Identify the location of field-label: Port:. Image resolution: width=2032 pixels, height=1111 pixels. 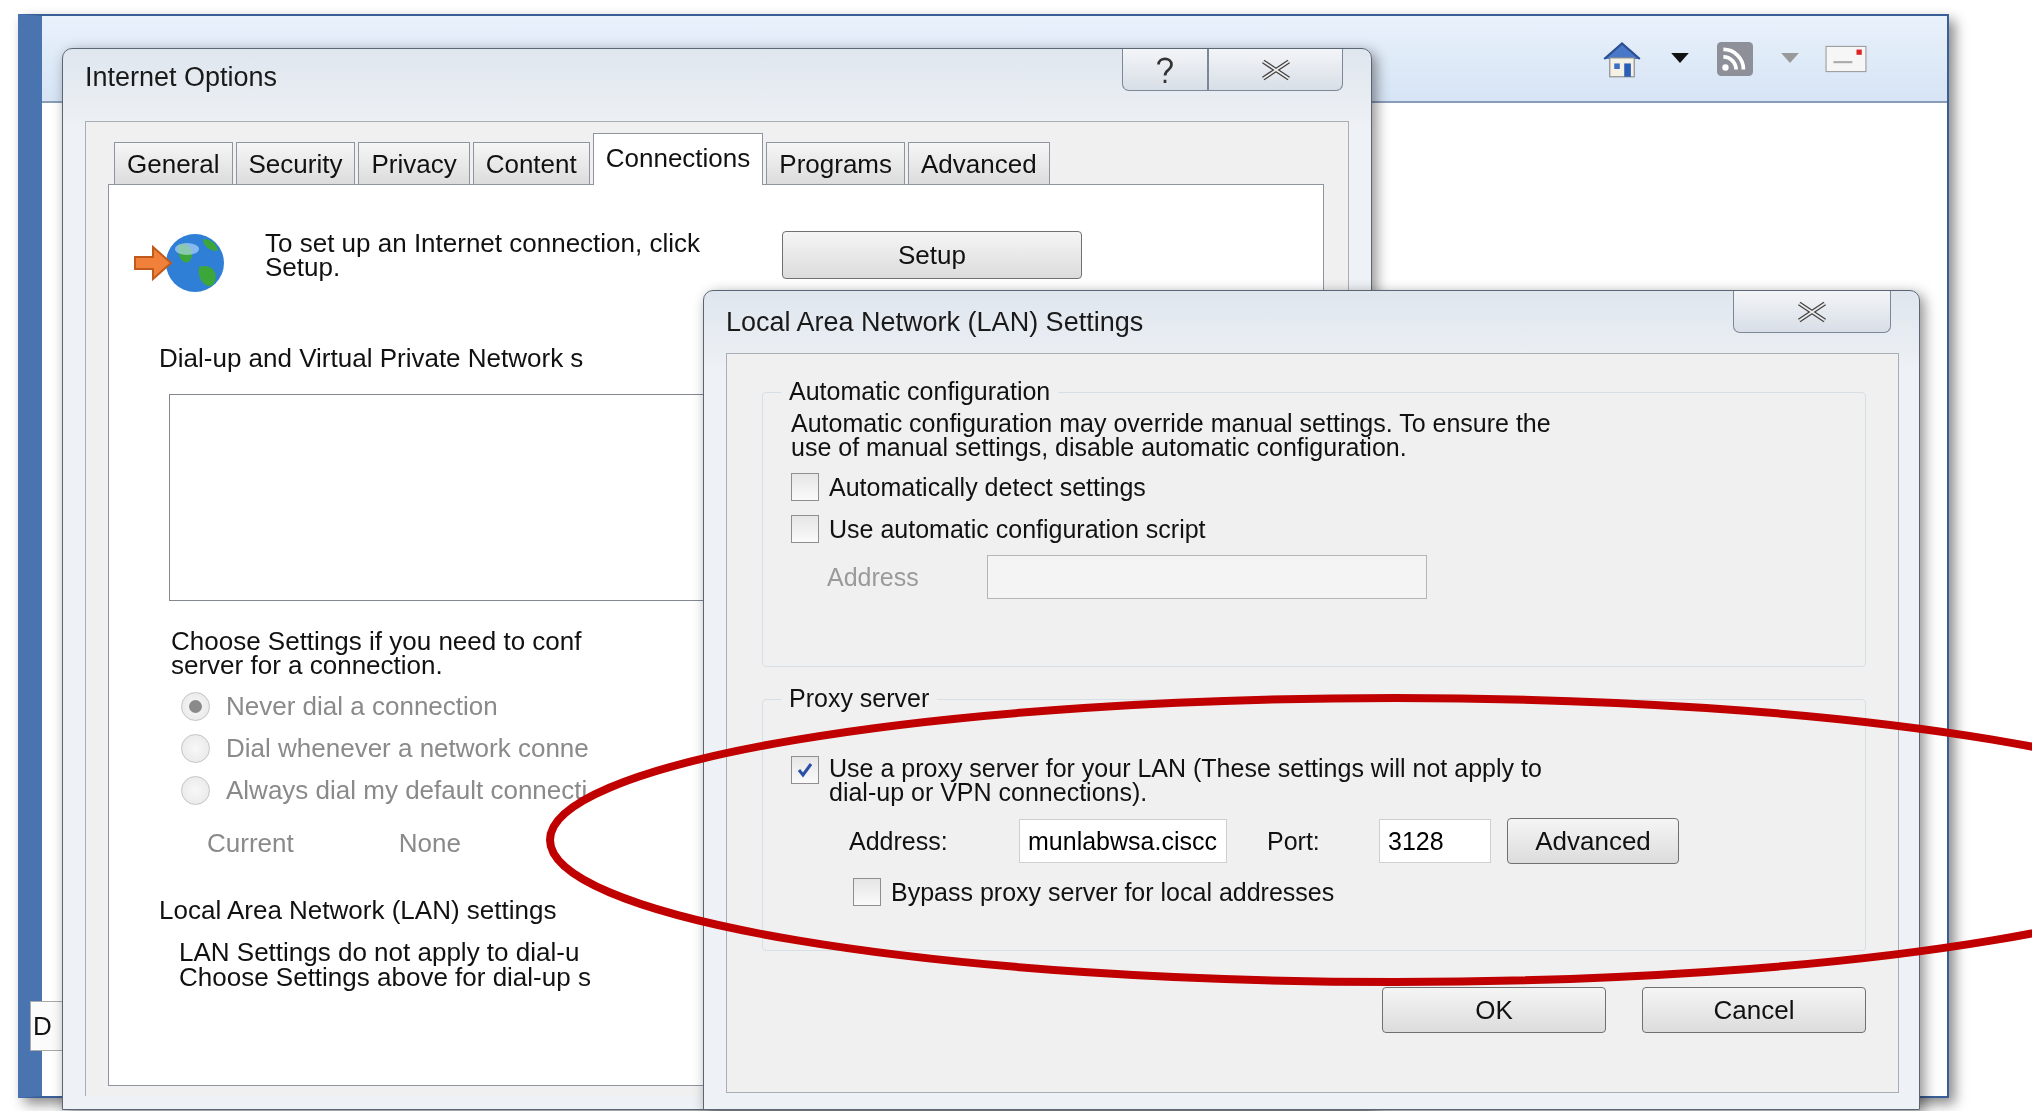
(1294, 841).